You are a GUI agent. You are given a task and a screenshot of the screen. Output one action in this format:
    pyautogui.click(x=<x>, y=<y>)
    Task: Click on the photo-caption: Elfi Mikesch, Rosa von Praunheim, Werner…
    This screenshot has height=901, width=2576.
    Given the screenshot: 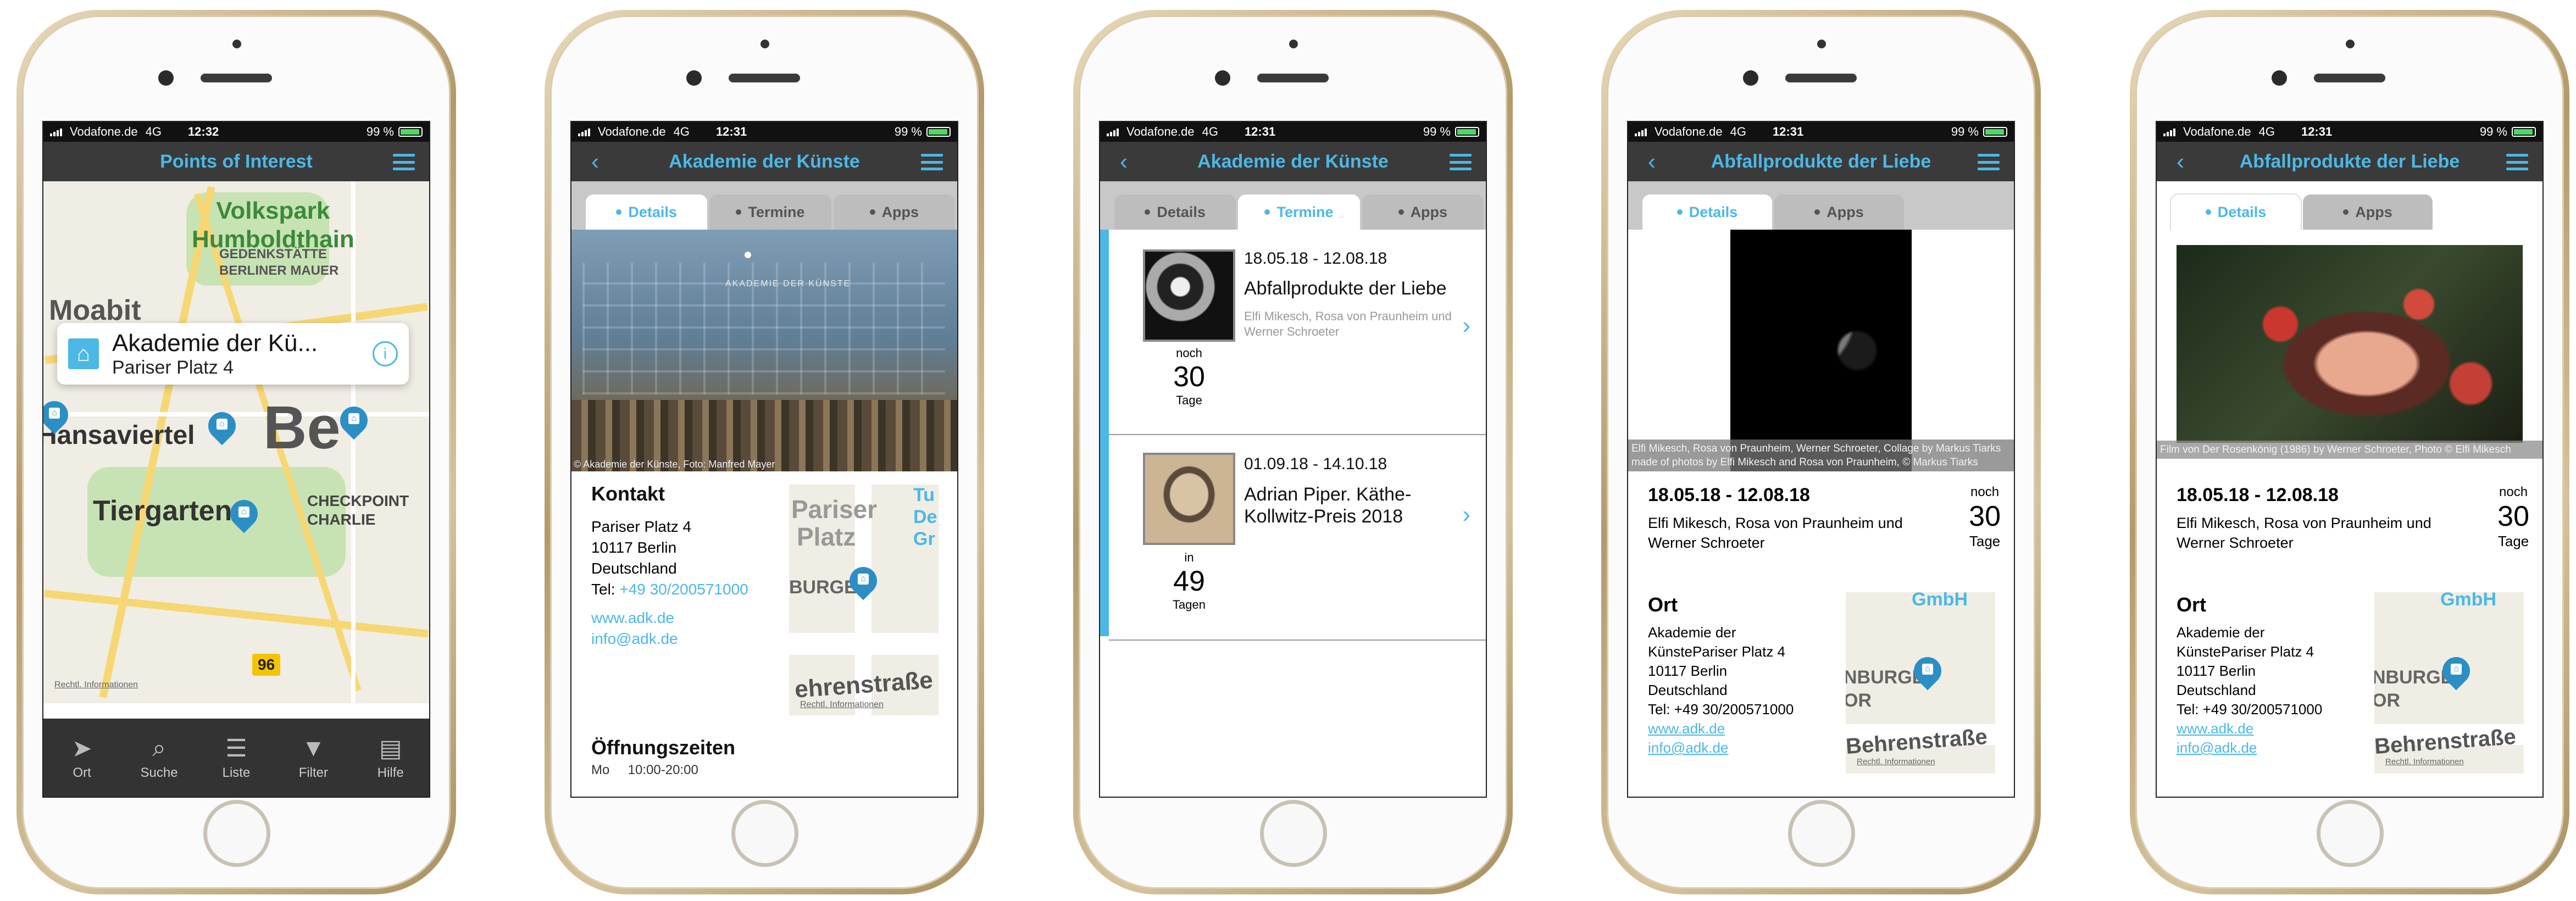 What is the action you would take?
    pyautogui.click(x=1821, y=455)
    